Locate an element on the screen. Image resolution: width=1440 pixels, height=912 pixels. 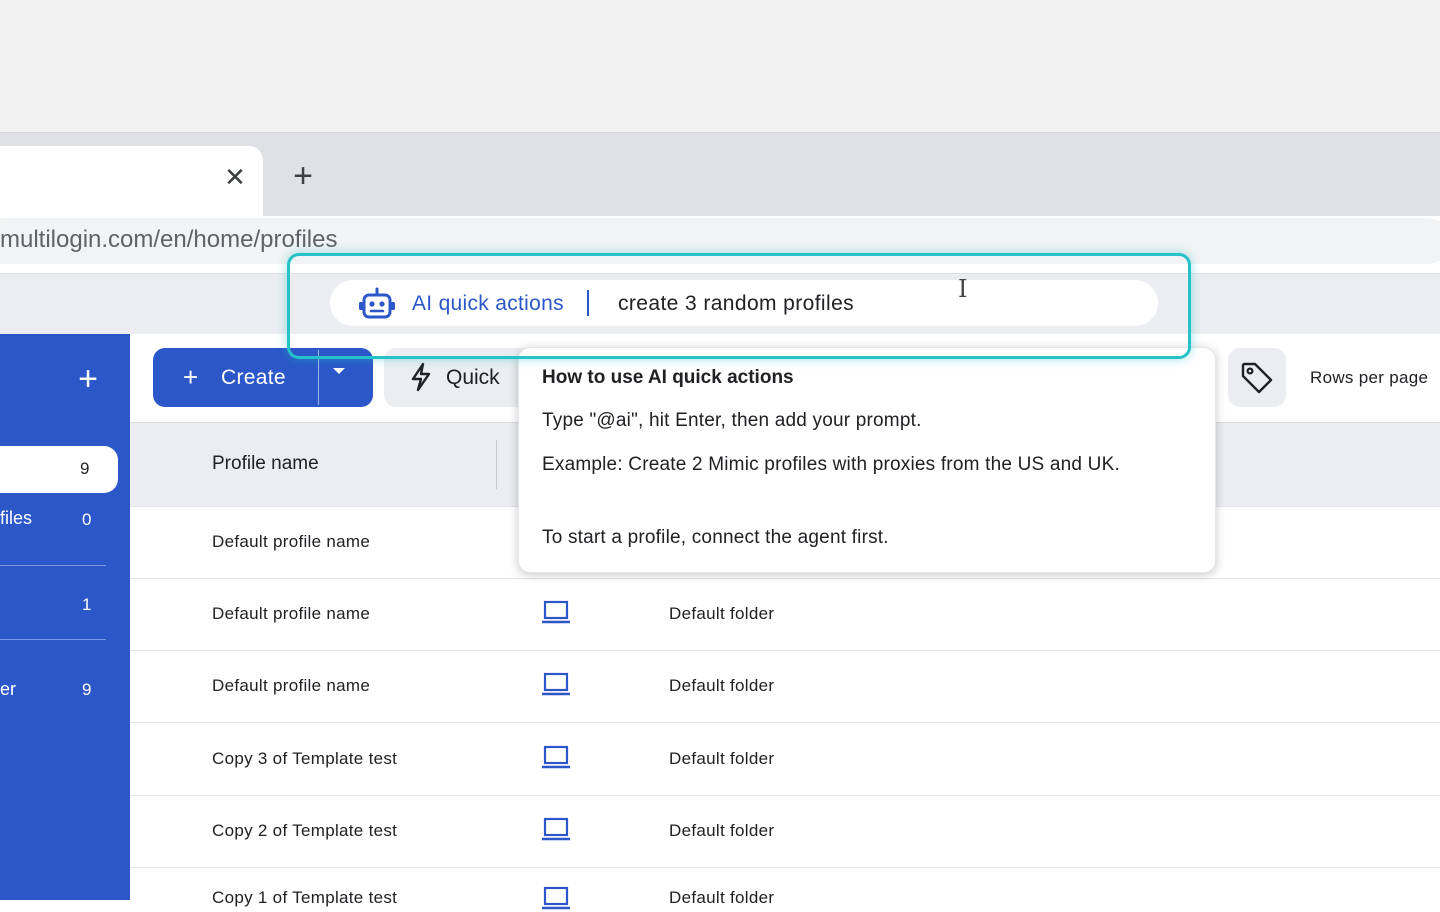
tag-icon is located at coordinates (1257, 378).